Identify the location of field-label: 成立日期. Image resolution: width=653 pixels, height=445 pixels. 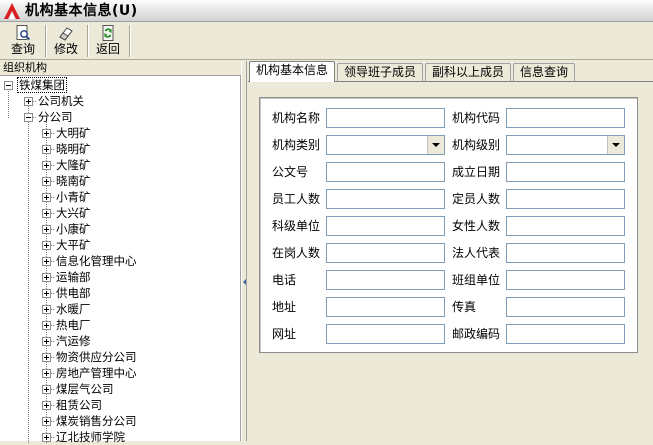
(476, 172).